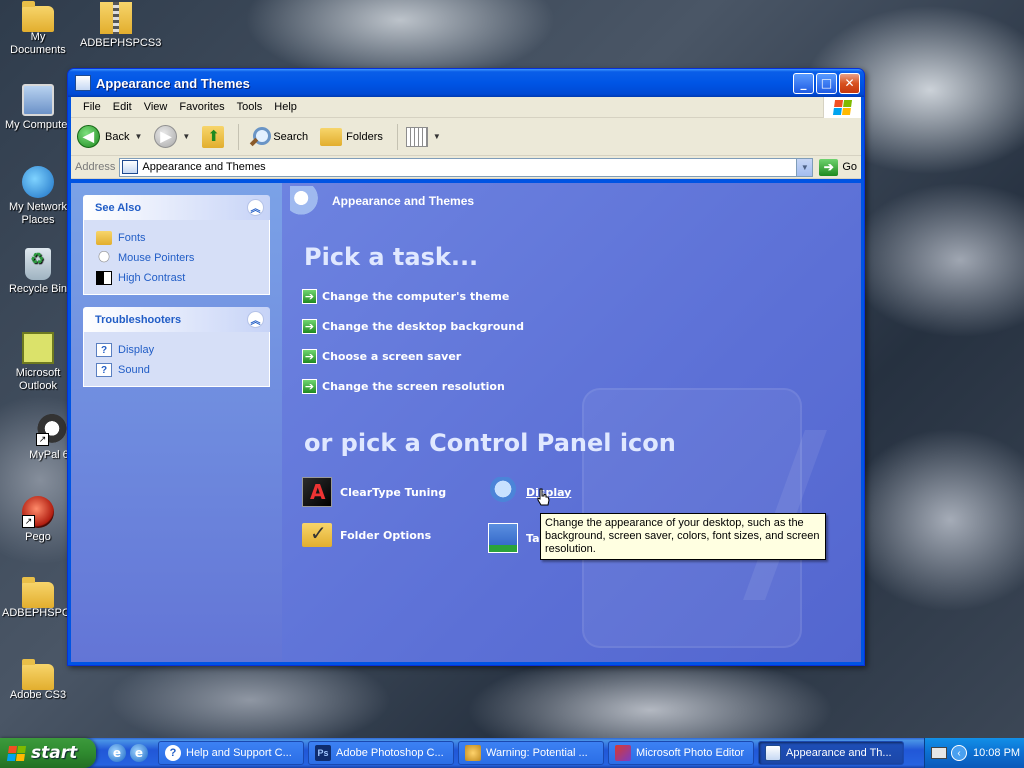  I want to click on link-high-contrast: High Contrast, so click(176, 278).